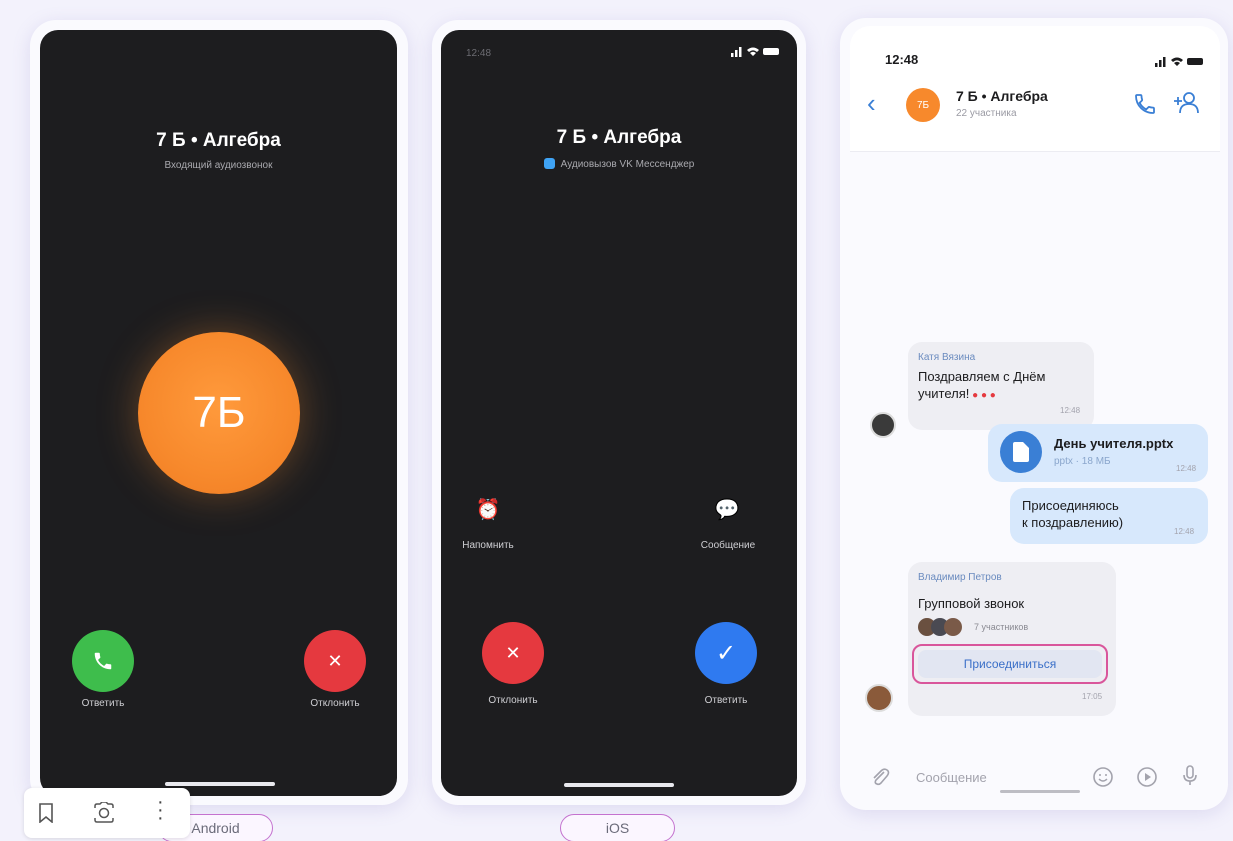  I want to click on more-options-icon: · · ·, so click(160, 810).